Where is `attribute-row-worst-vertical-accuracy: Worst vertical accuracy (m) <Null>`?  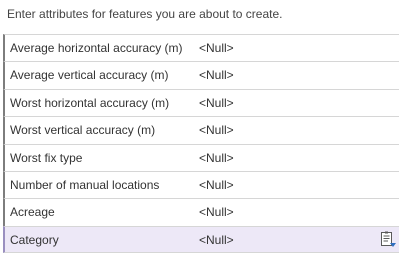 attribute-row-worst-vertical-accuracy: Worst vertical accuracy (m) <Null> is located at coordinates (201, 130).